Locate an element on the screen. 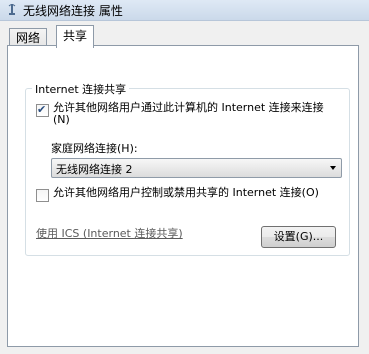  window-title: 无线网络连接 属性 is located at coordinates (73, 11).